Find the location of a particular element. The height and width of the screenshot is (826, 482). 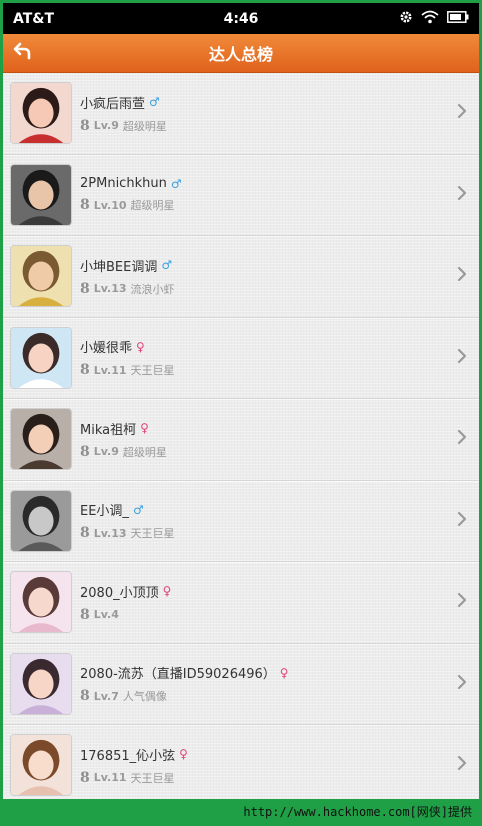

user-name: 小疯后雨萱 is located at coordinates (113, 104).